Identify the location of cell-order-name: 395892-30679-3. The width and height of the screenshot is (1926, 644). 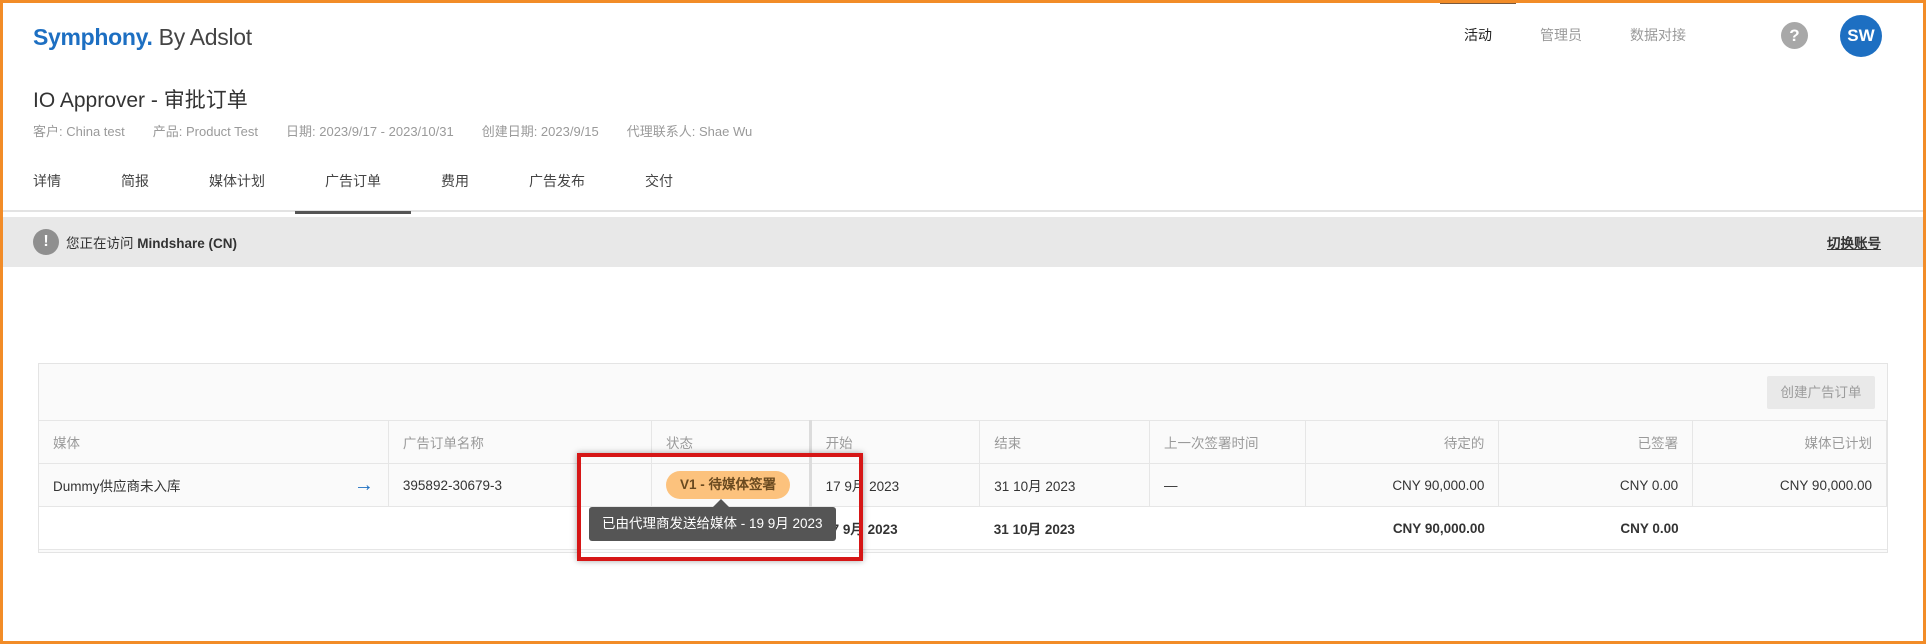
(520, 485).